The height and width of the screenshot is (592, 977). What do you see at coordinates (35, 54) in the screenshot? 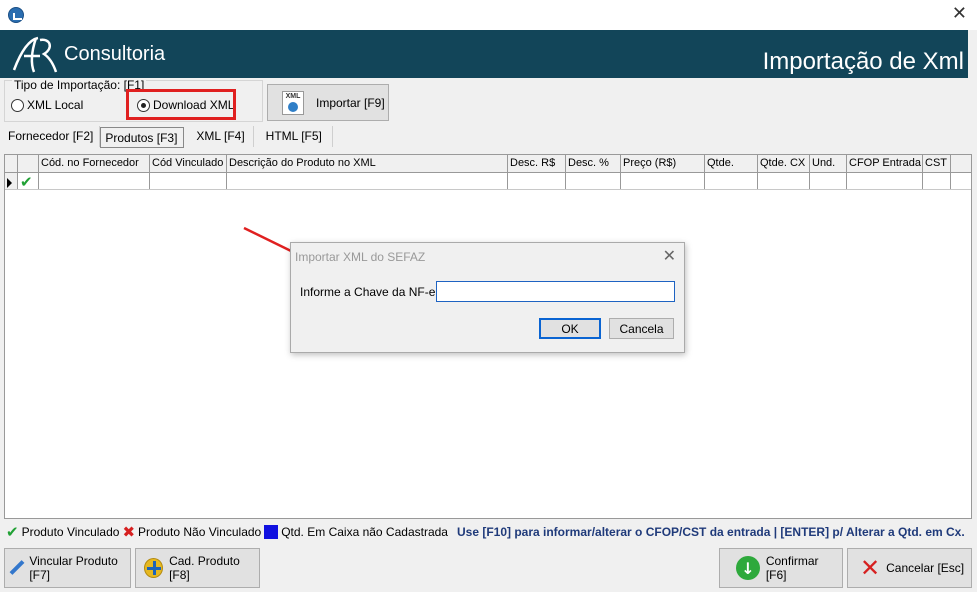
I see `company-logo` at bounding box center [35, 54].